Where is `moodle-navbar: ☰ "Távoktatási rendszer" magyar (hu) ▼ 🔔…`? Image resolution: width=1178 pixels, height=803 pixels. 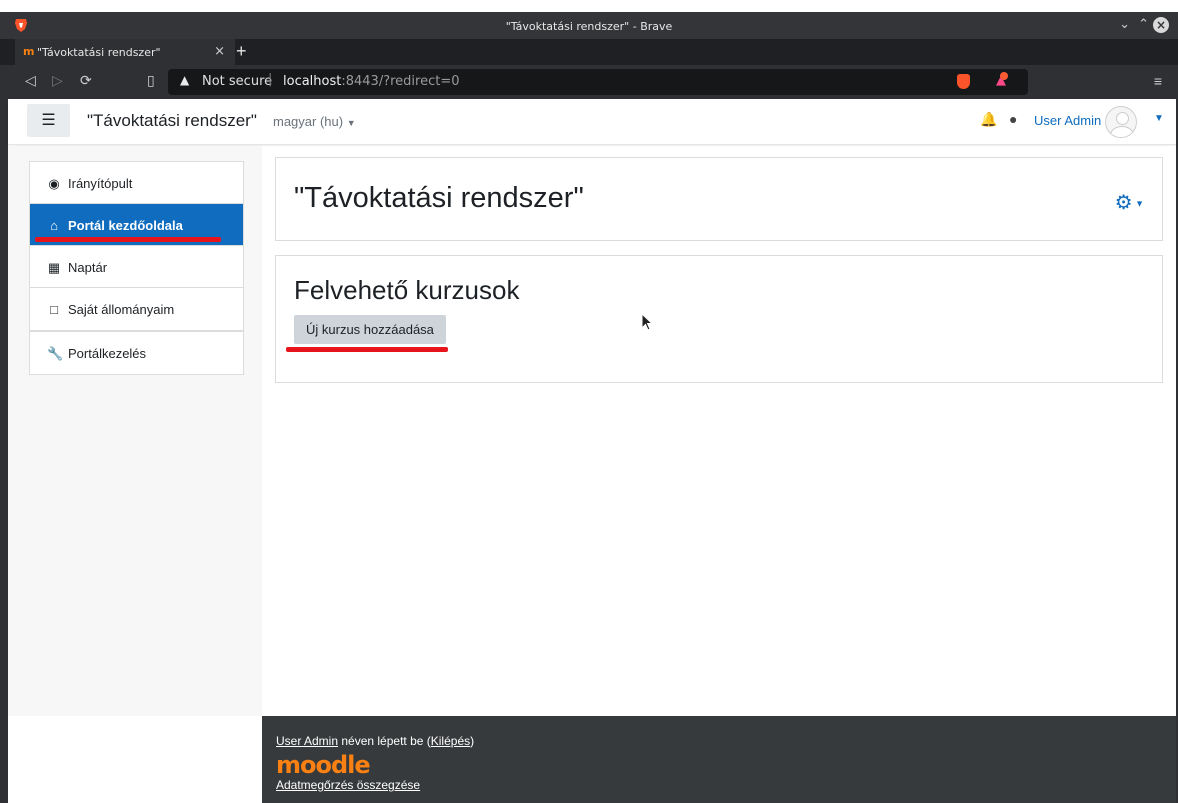 moodle-navbar: ☰ "Távoktatási rendszer" magyar (hu) ▼ 🔔… is located at coordinates (592, 122).